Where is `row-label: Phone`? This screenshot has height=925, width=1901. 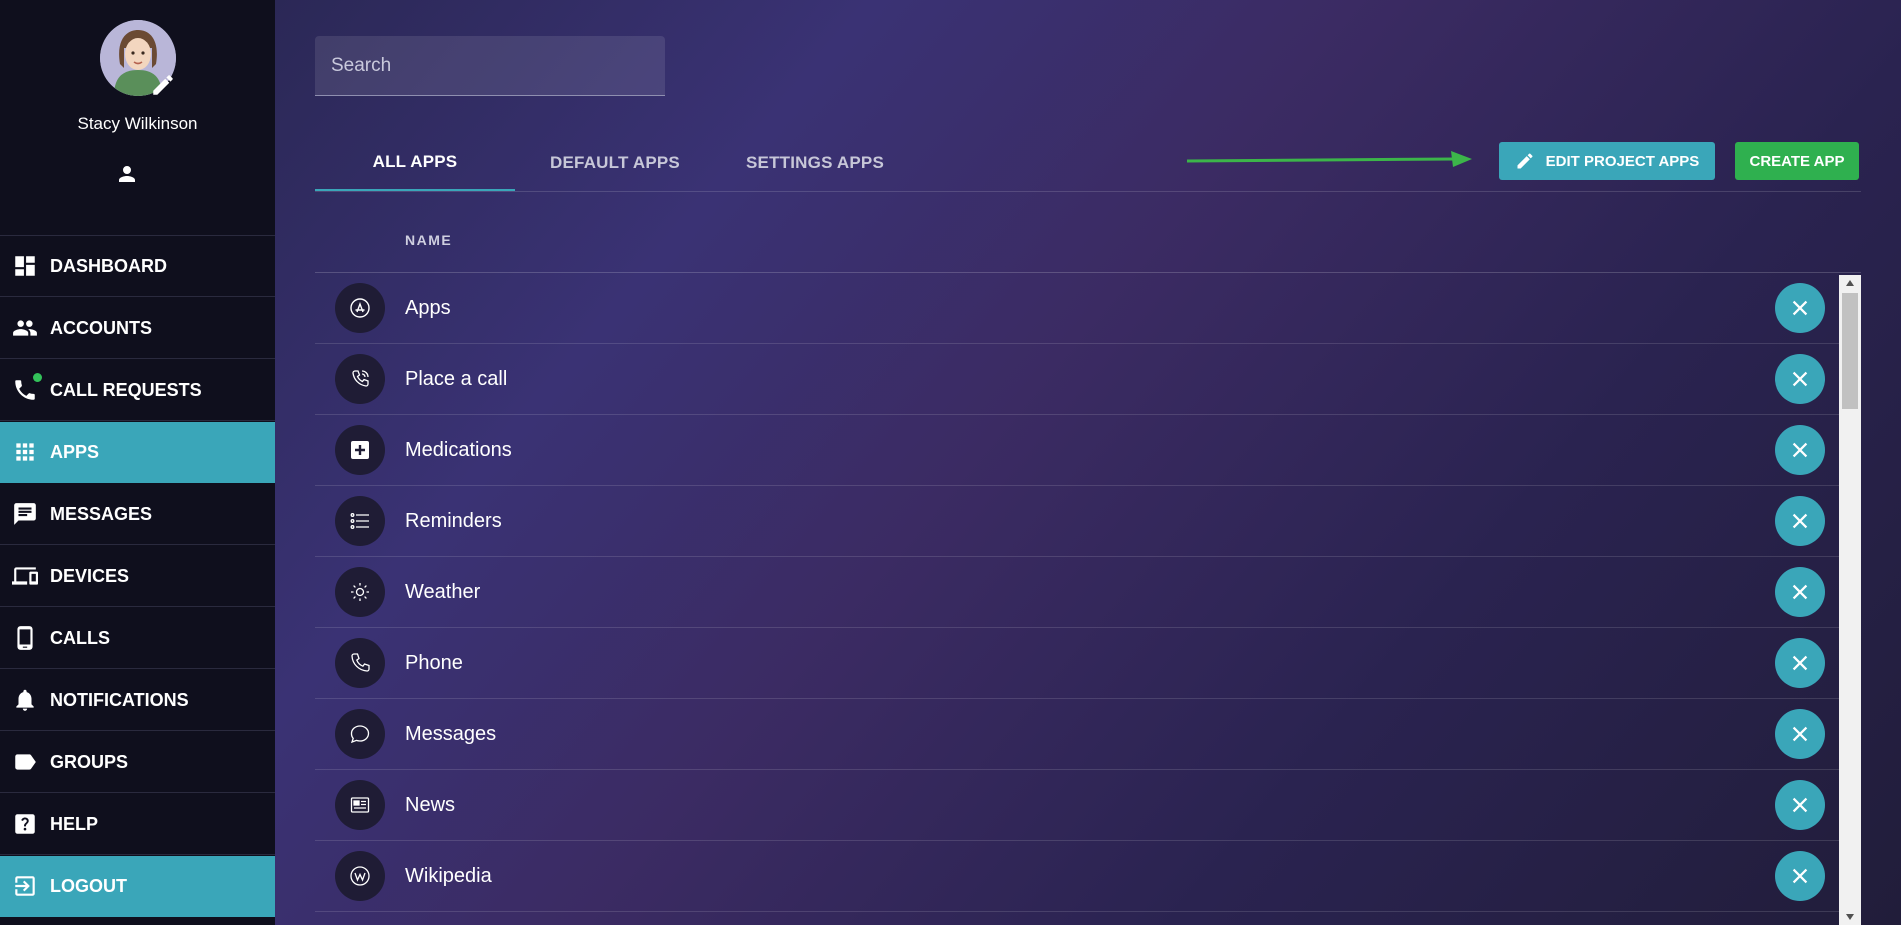
row-label: Phone is located at coordinates (434, 662).